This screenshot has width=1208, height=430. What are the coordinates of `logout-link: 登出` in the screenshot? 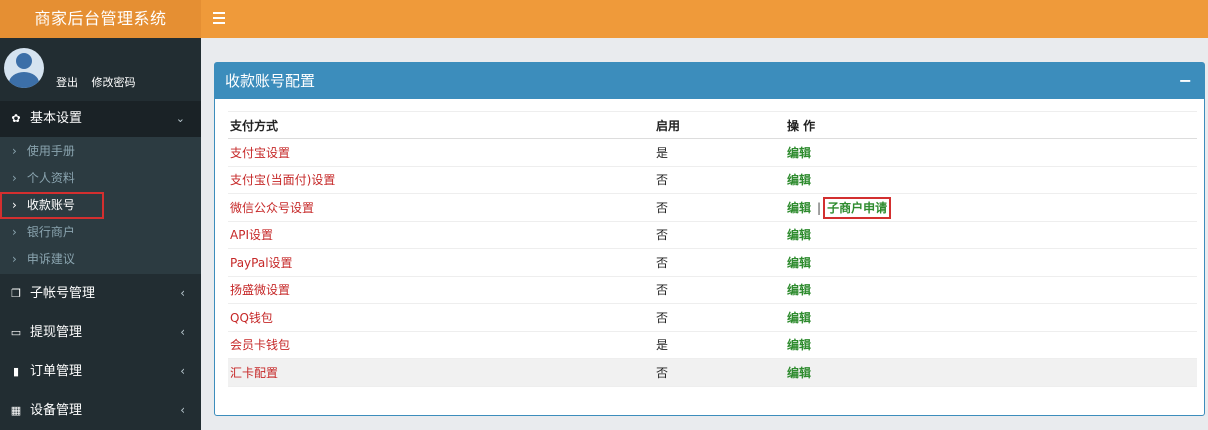 It's located at (67, 82).